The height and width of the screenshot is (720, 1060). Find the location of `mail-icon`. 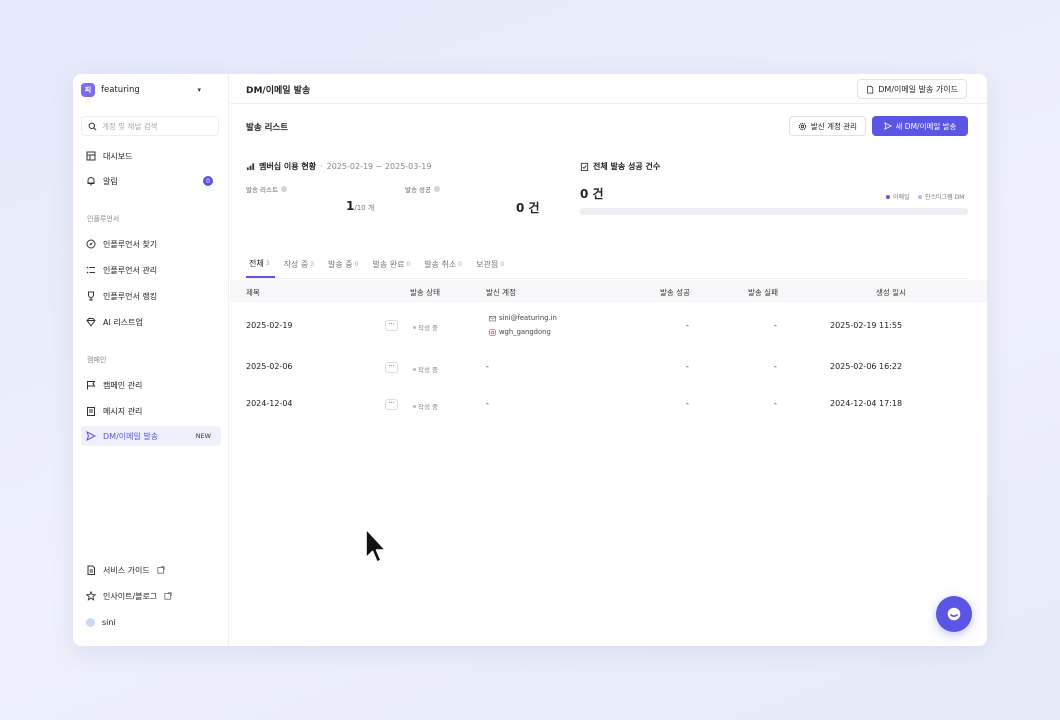

mail-icon is located at coordinates (492, 318).